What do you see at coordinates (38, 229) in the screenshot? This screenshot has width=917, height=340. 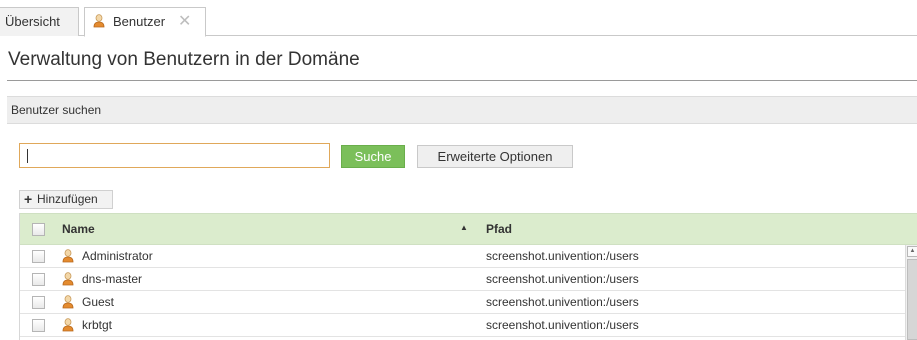 I see `select-all-checkbox` at bounding box center [38, 229].